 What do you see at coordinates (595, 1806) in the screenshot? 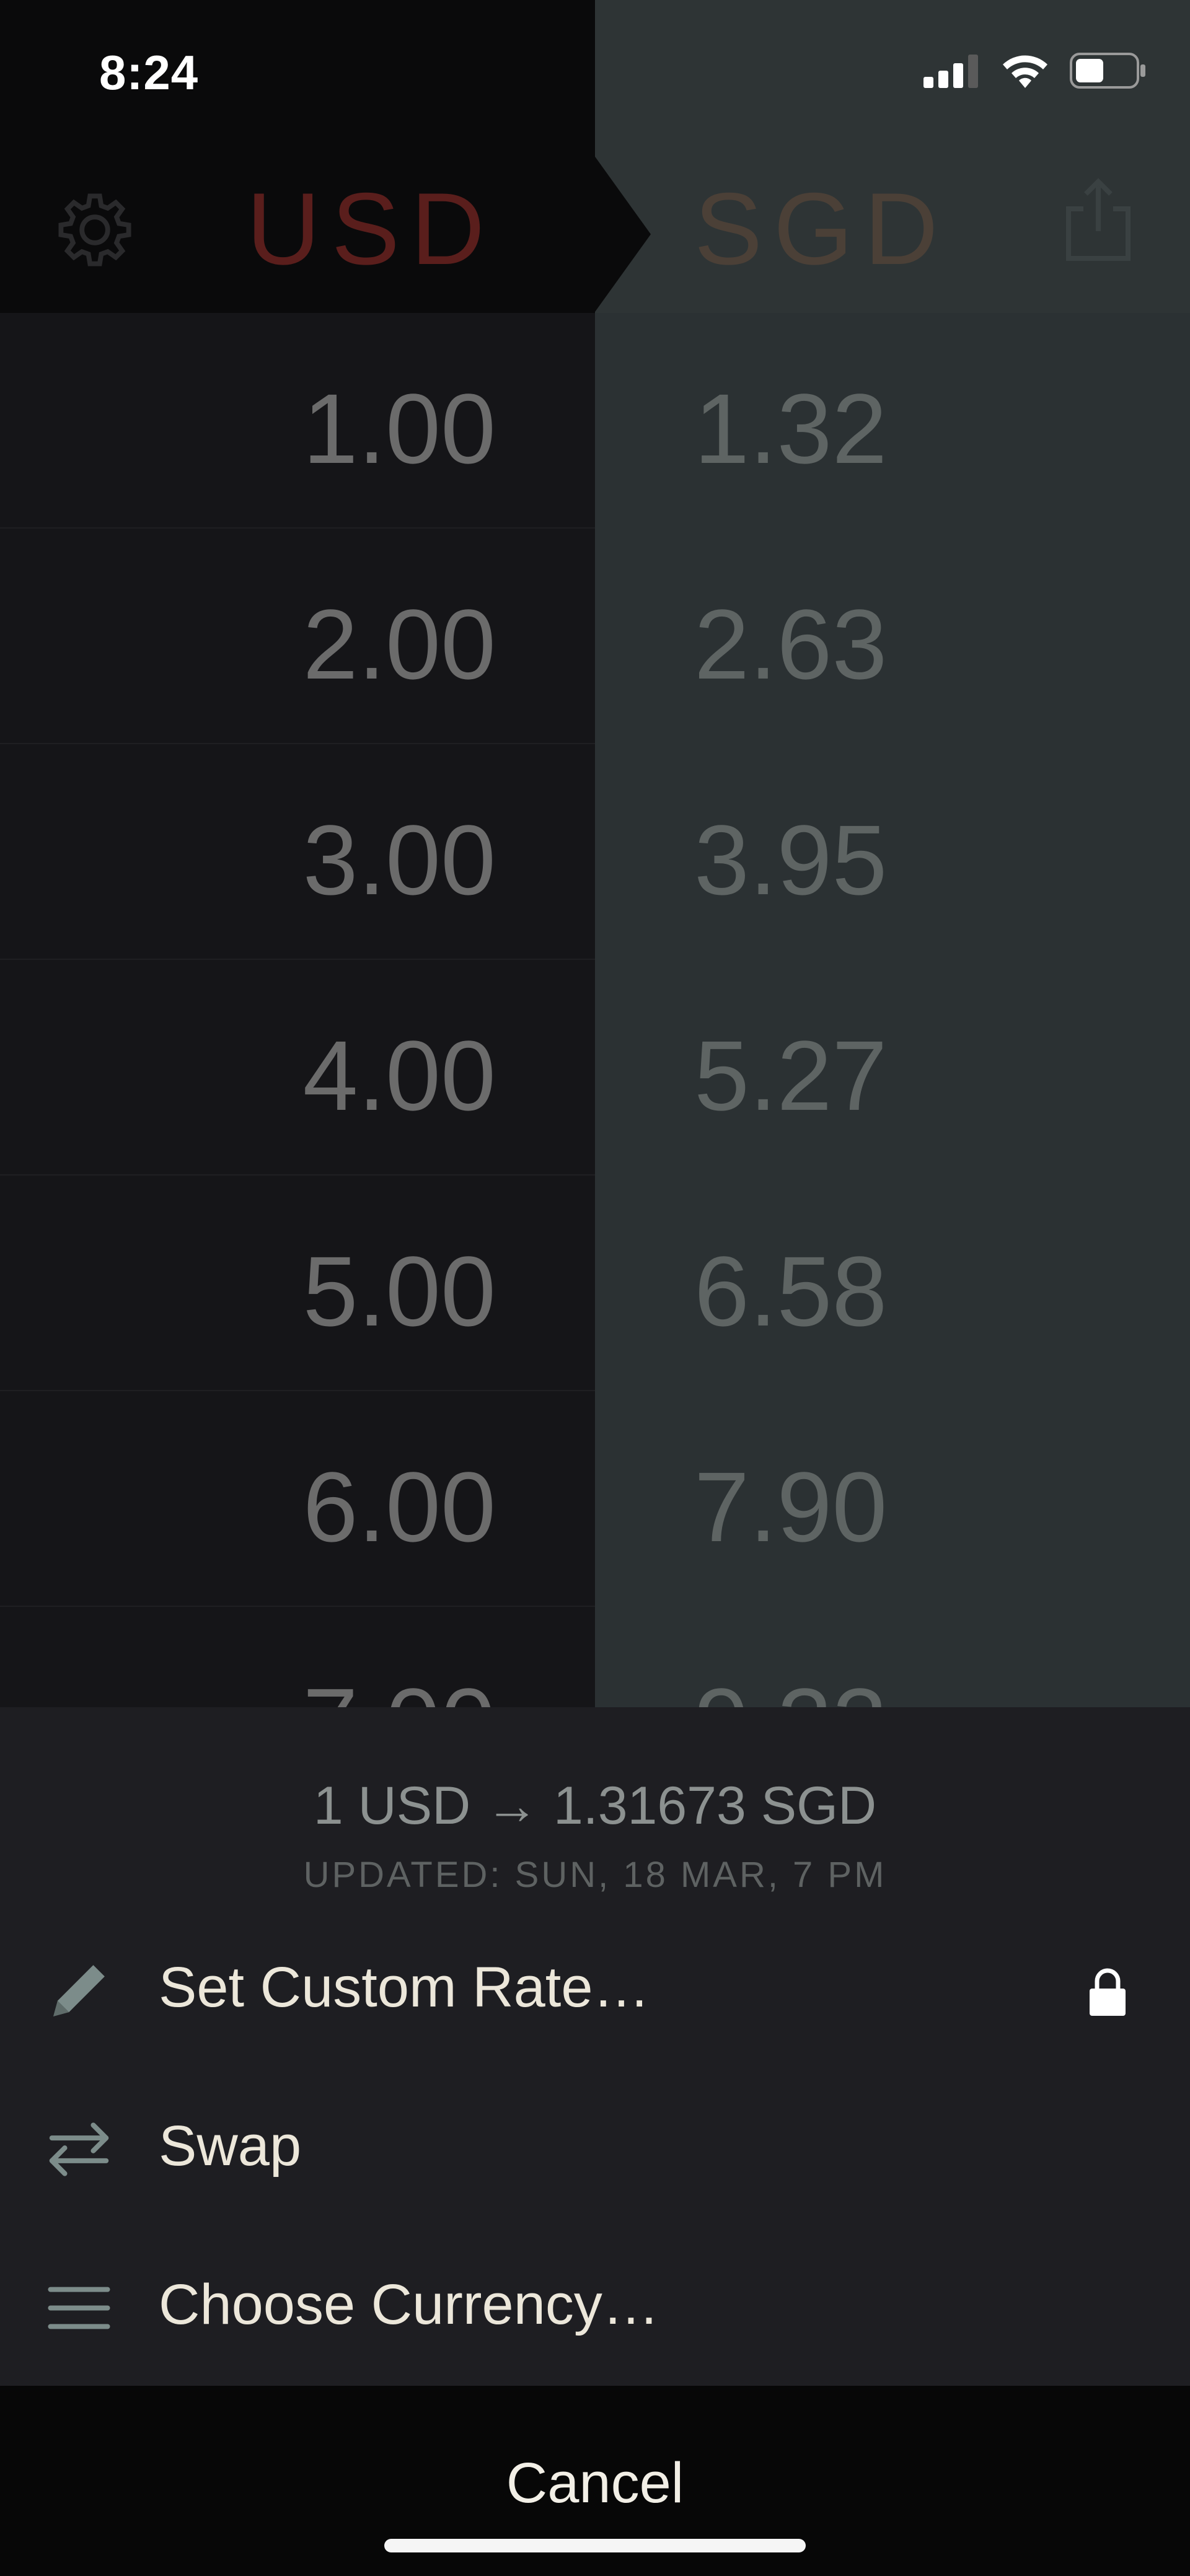
I see `exchange-rate-label: 1 USD → 1.31673 SGD` at bounding box center [595, 1806].